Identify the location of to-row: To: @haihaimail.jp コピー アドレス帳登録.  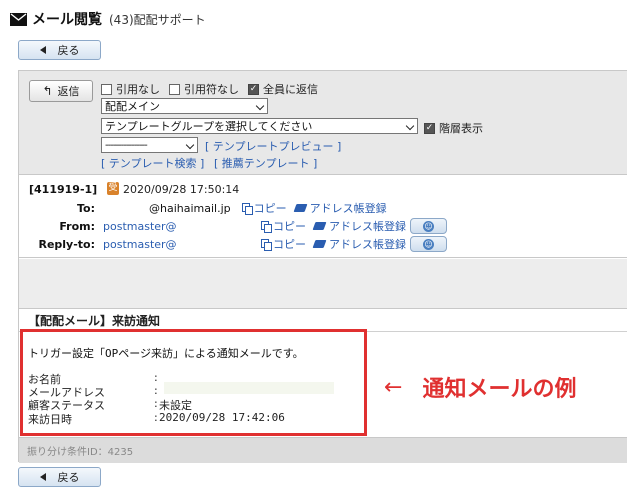
(203, 208).